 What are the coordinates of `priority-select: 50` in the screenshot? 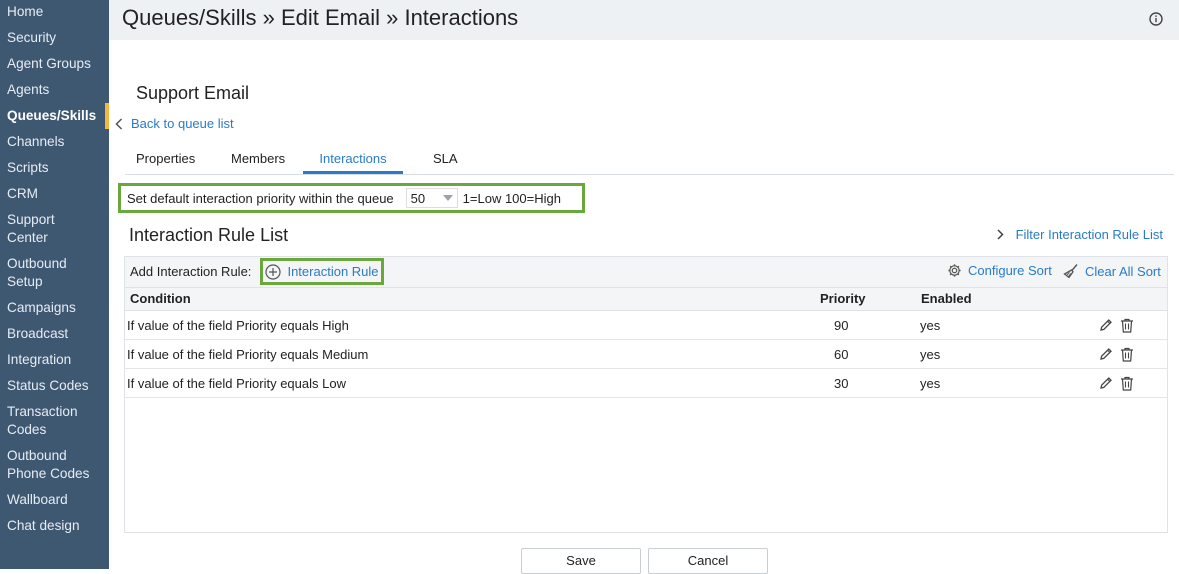 It's located at (431, 198).